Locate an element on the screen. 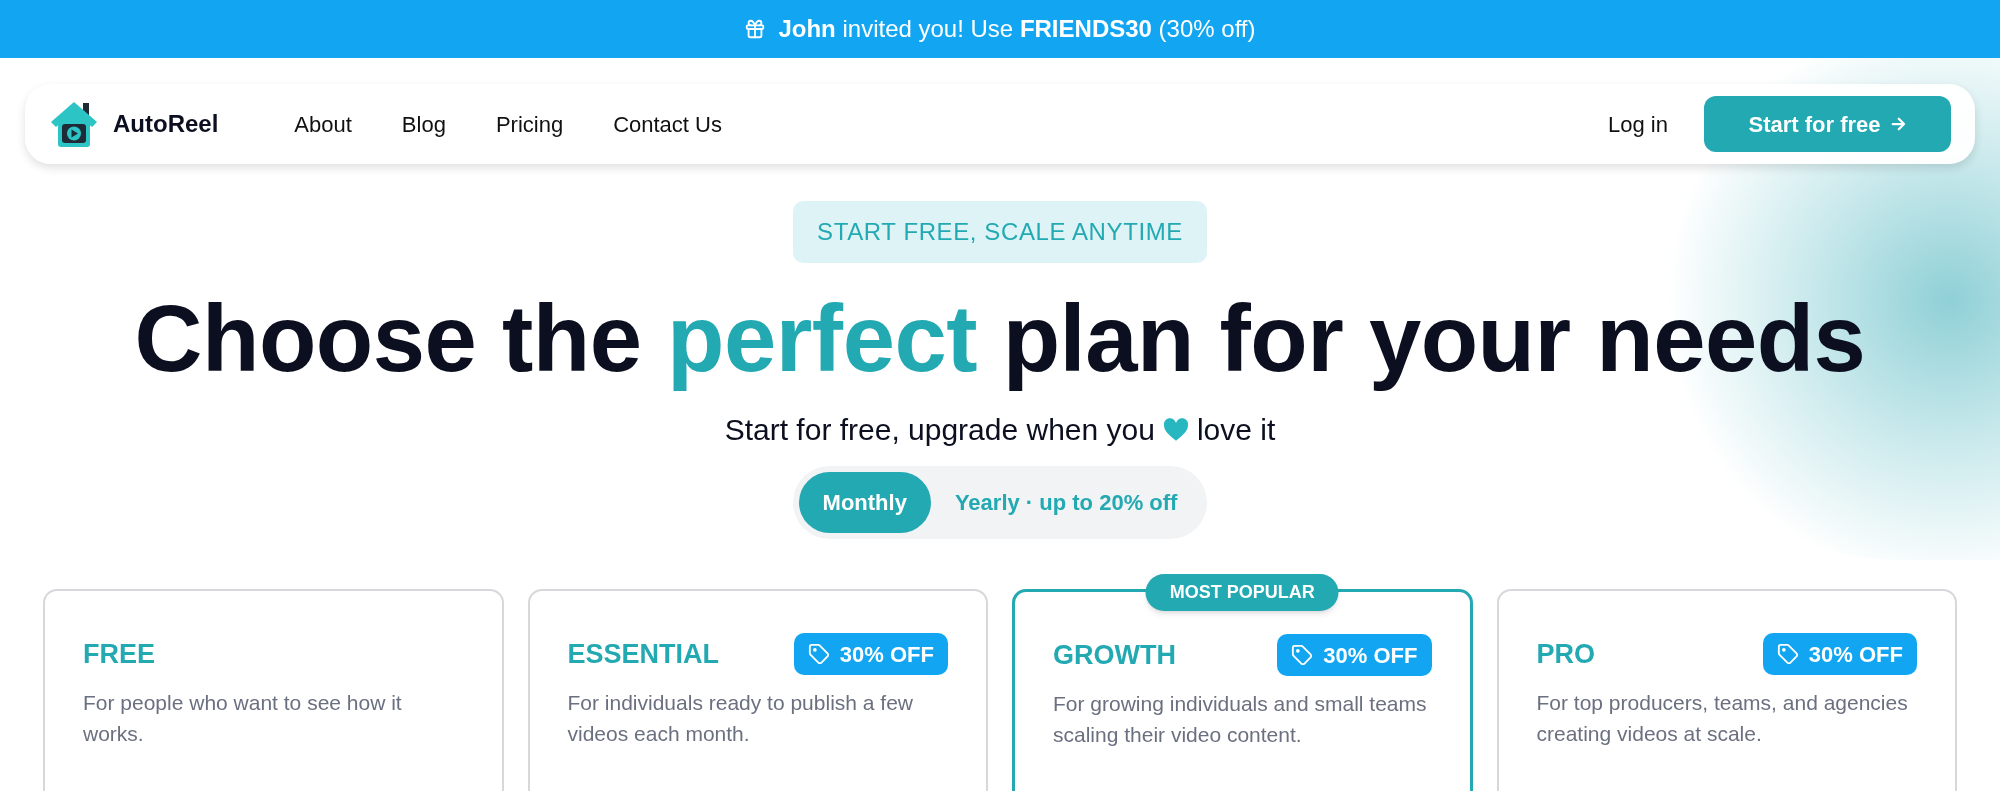 This screenshot has height=791, width=2000. eyebrow-badge: START FREE, SCALE ANYTIME is located at coordinates (1000, 232).